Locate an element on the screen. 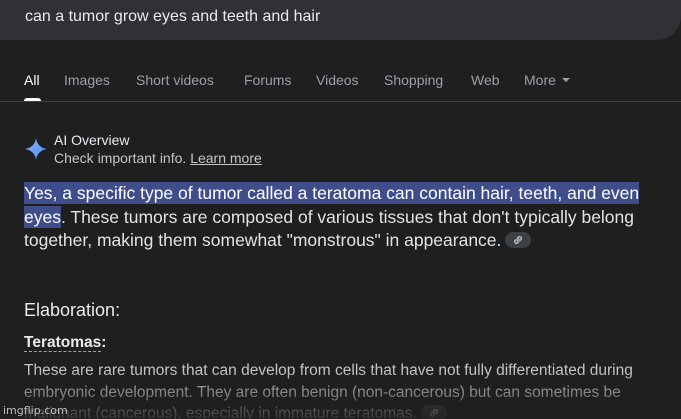 This screenshot has width=681, height=419. source-link-button is located at coordinates (518, 240).